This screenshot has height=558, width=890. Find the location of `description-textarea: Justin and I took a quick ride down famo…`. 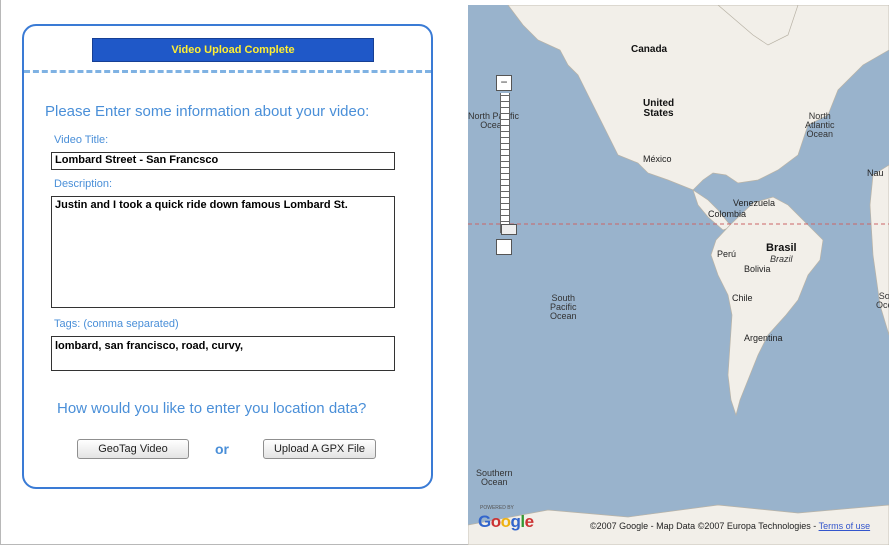

description-textarea: Justin and I took a quick ride down famo… is located at coordinates (223, 252).